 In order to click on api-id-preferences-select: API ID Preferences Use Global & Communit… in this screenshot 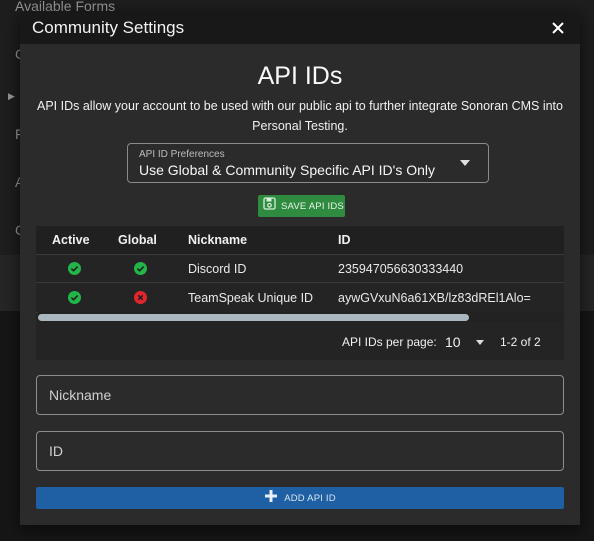, I will do `click(308, 163)`.